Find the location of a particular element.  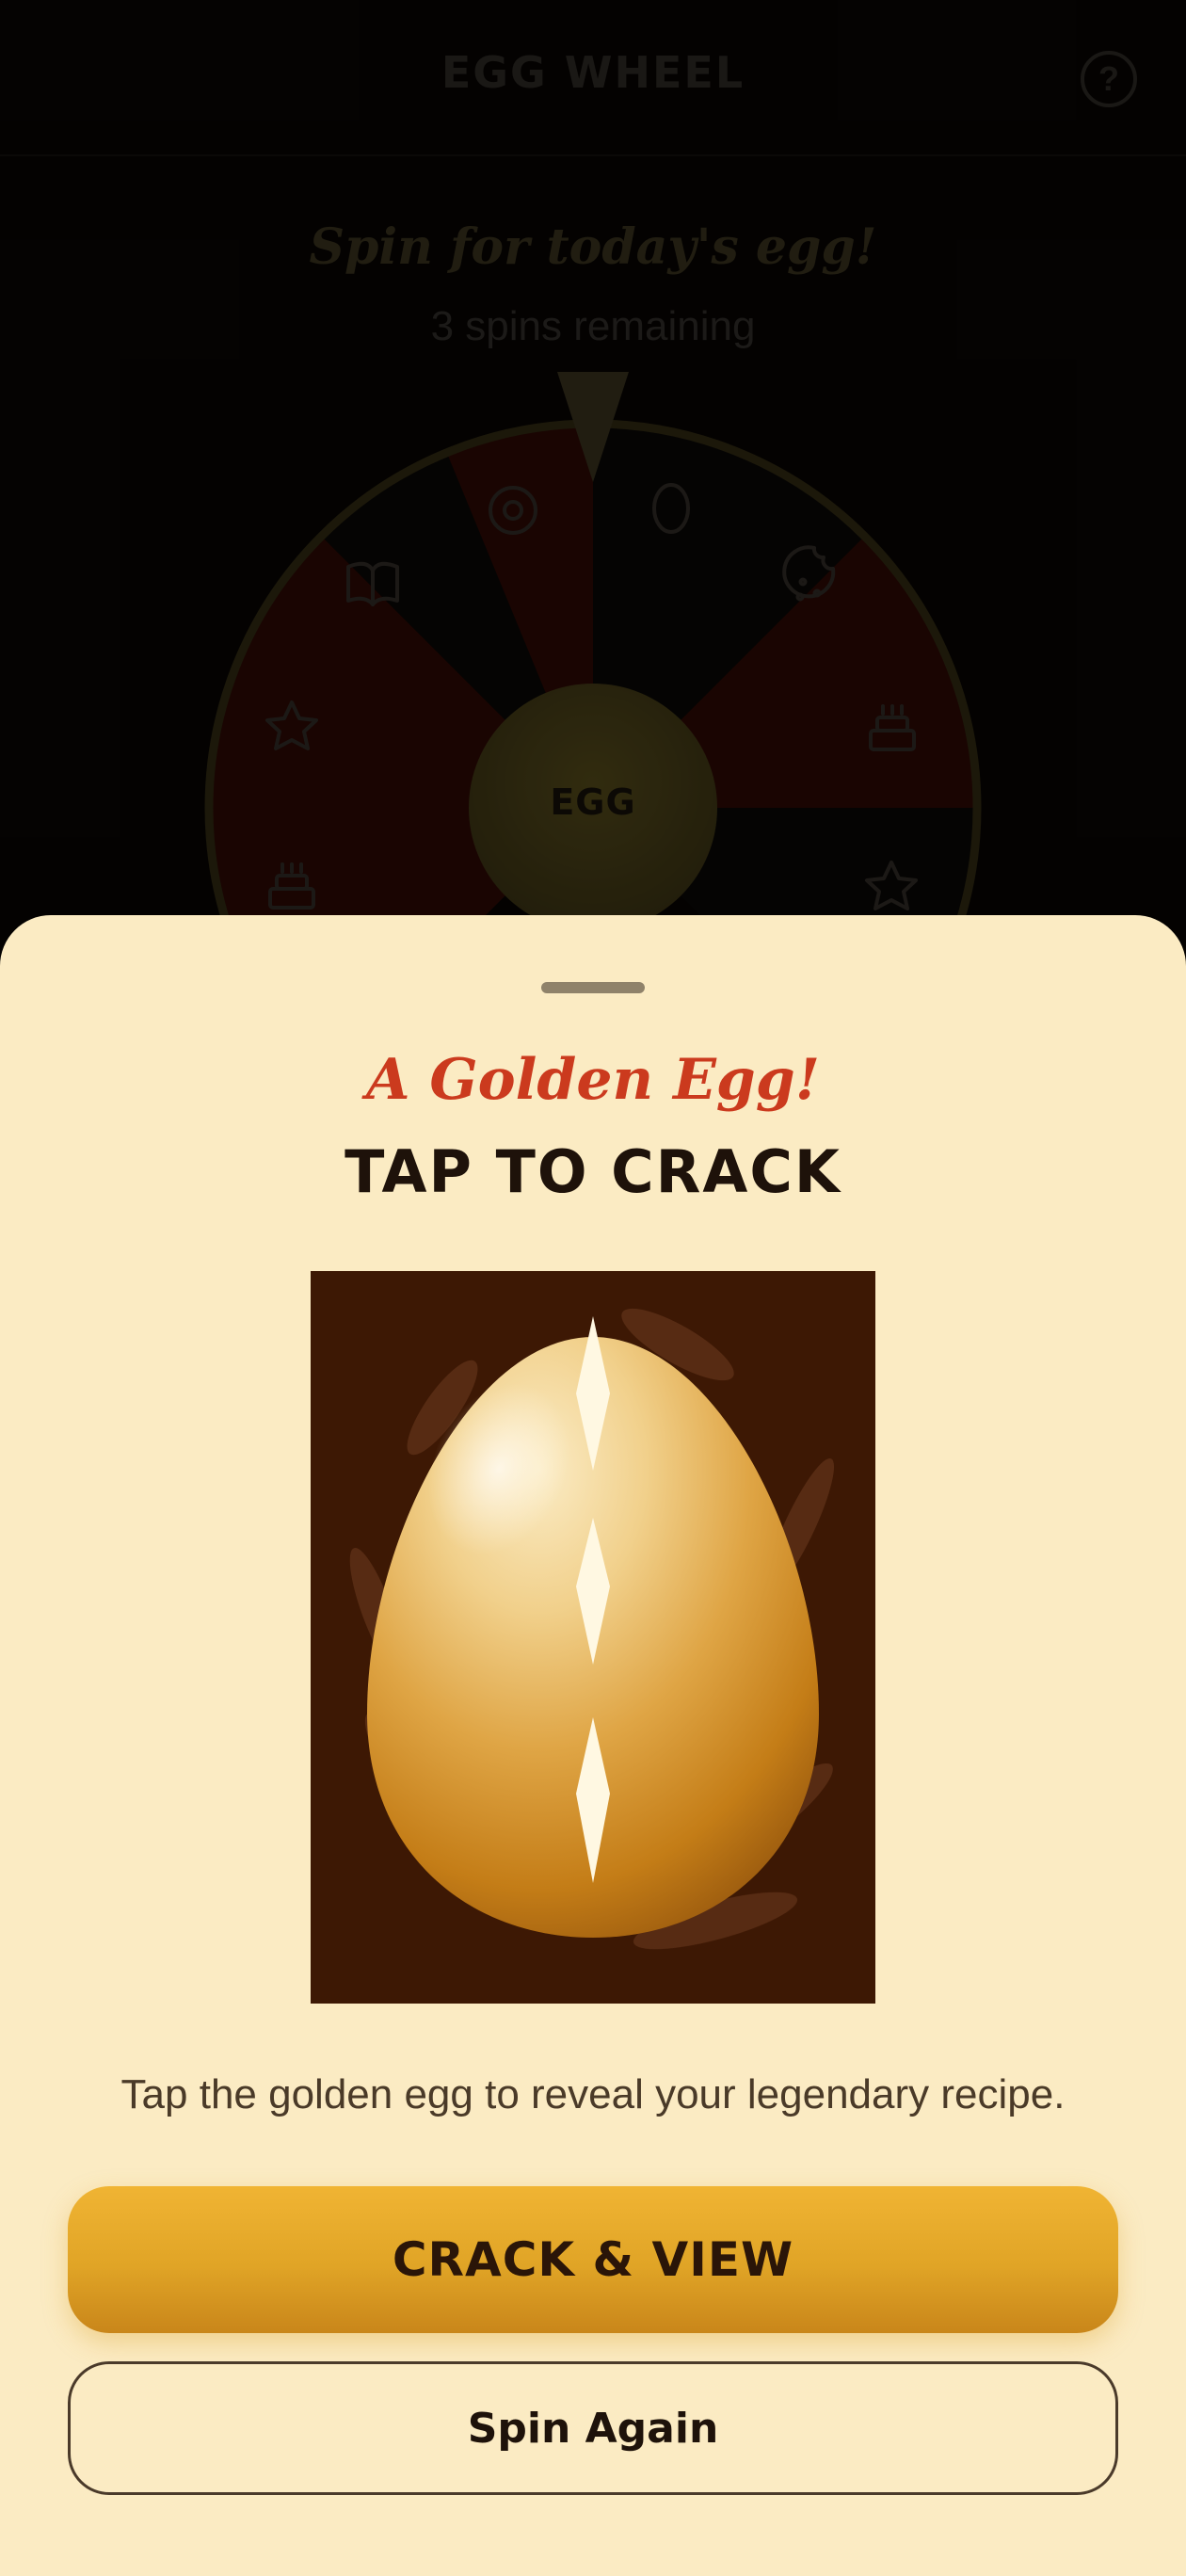

wheel-center-label: EGG is located at coordinates (593, 802).